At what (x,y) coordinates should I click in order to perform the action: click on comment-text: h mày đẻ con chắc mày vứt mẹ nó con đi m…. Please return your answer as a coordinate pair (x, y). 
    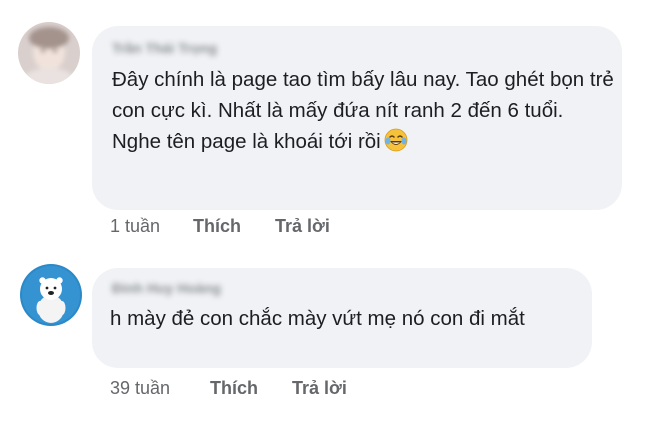
    Looking at the image, I should click on (317, 318).